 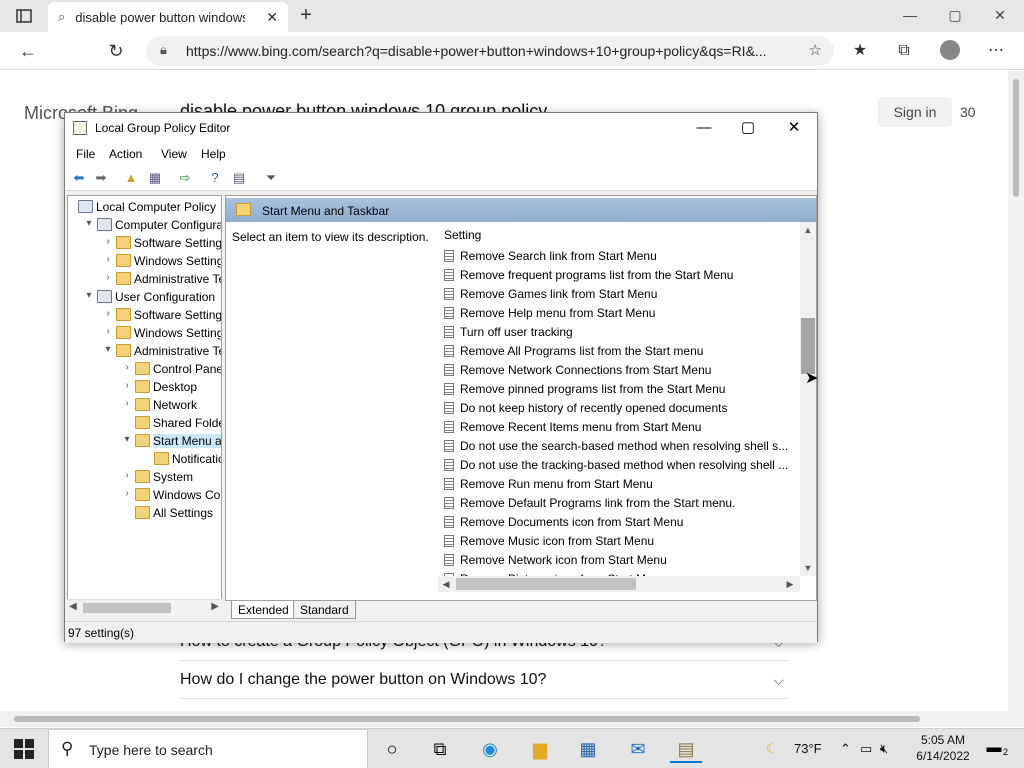 What do you see at coordinates (467, 719) in the screenshot?
I see `page-hscroll-thumb` at bounding box center [467, 719].